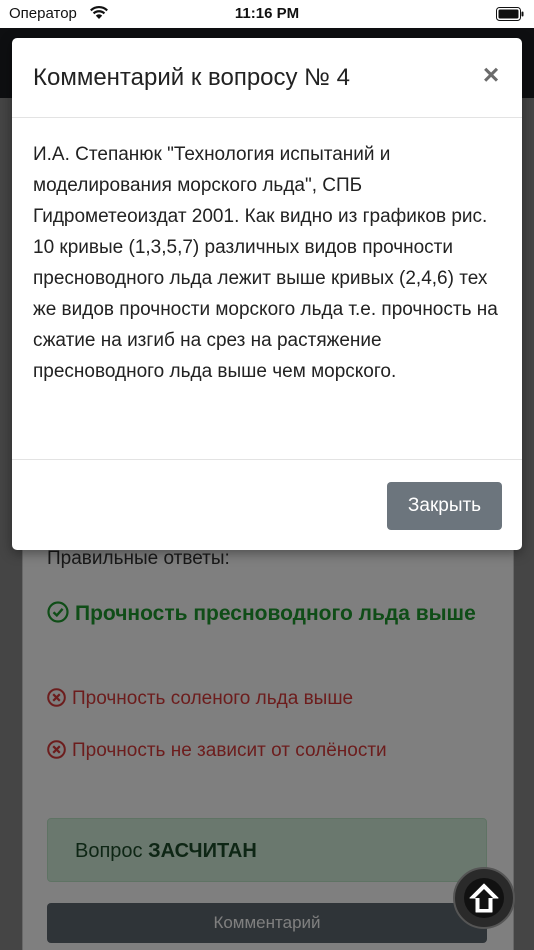 This screenshot has height=950, width=534. I want to click on scroll-top-button, so click(484, 898).